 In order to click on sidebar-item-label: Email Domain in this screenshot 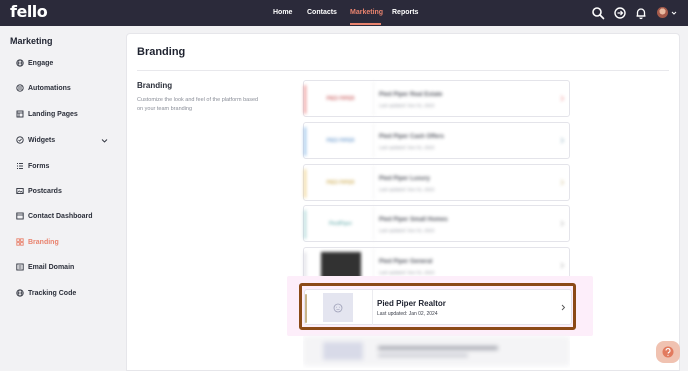, I will do `click(51, 267)`.